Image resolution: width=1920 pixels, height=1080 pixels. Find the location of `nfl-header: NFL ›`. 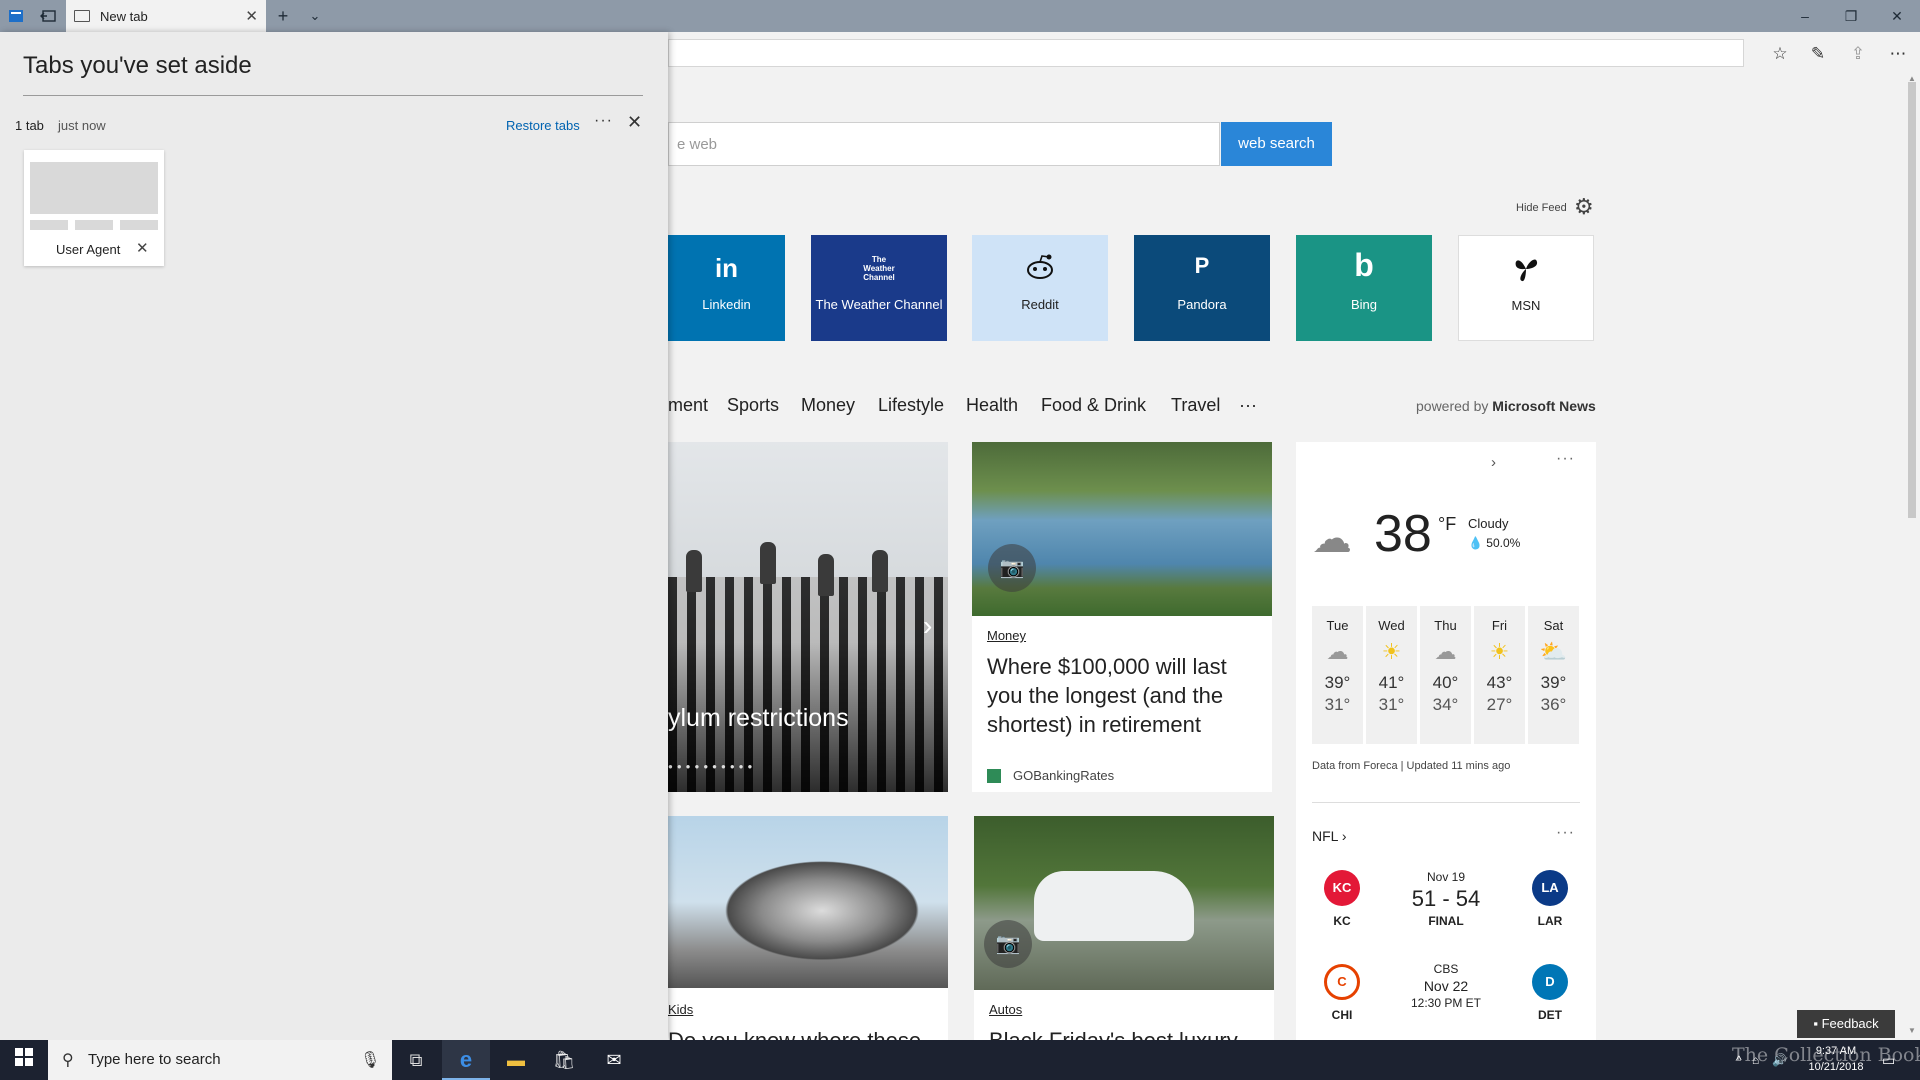

nfl-header: NFL › is located at coordinates (1329, 836).